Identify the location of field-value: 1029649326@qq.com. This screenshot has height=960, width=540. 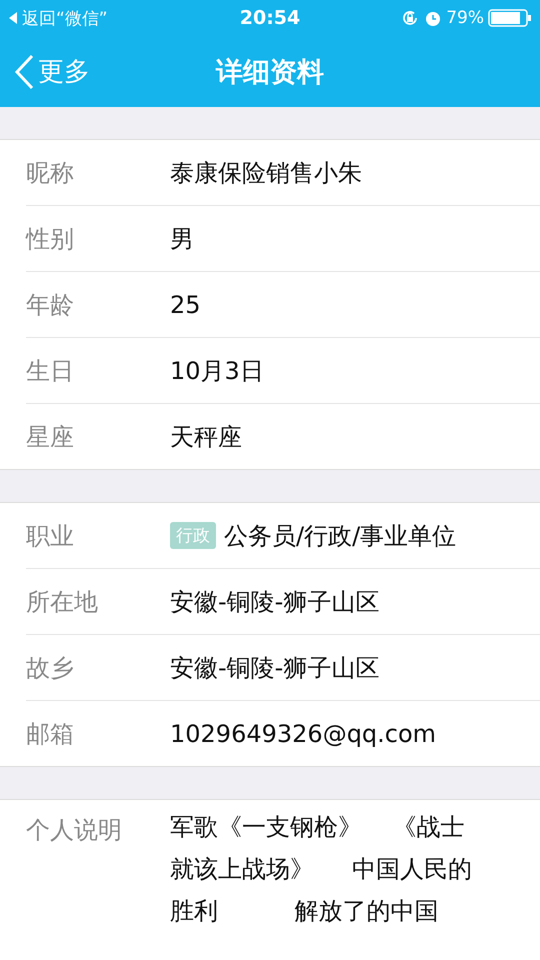
(303, 734).